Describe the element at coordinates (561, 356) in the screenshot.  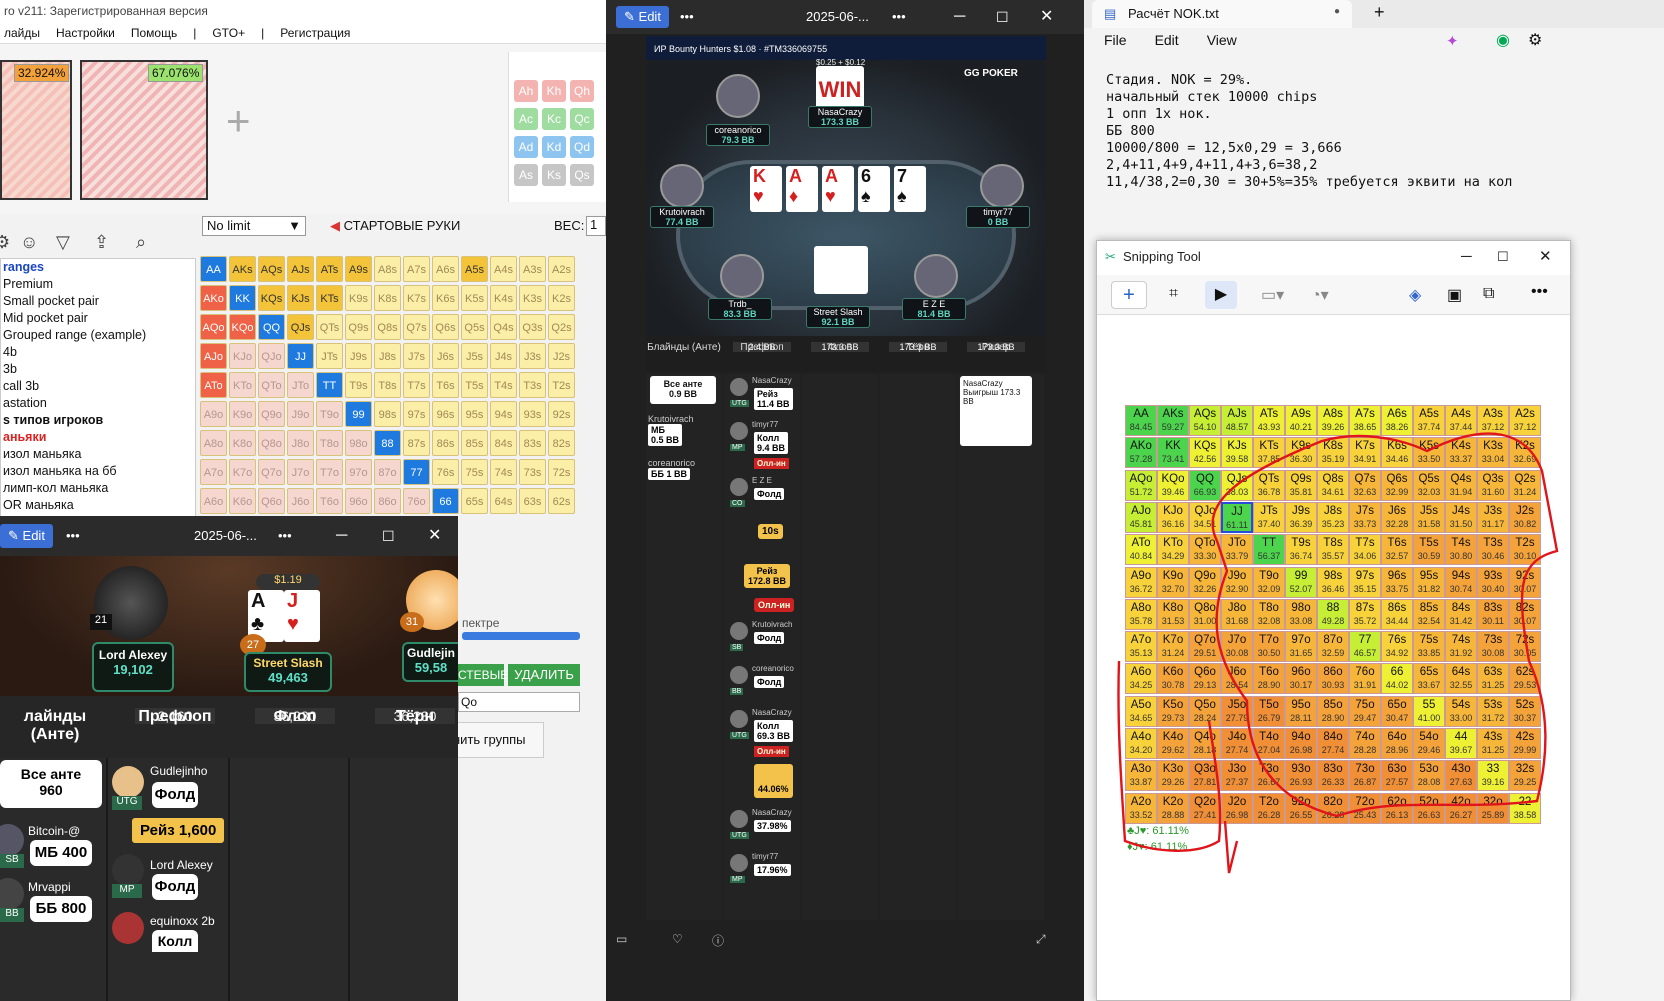
I see `hand-cell: J2s` at that location.